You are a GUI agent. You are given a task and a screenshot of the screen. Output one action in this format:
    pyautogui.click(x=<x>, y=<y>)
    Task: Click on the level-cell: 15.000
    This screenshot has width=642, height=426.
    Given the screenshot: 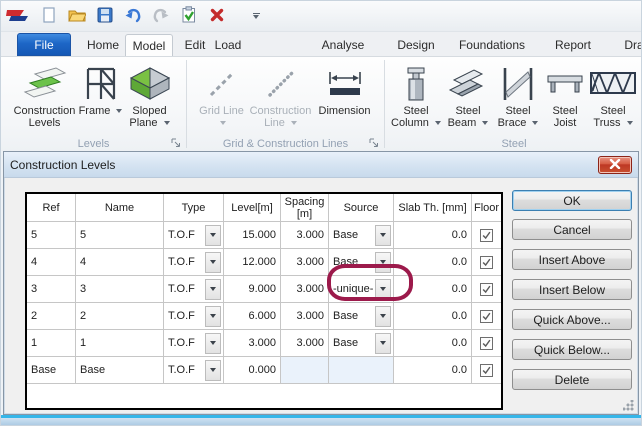 What is the action you would take?
    pyautogui.click(x=252, y=235)
    